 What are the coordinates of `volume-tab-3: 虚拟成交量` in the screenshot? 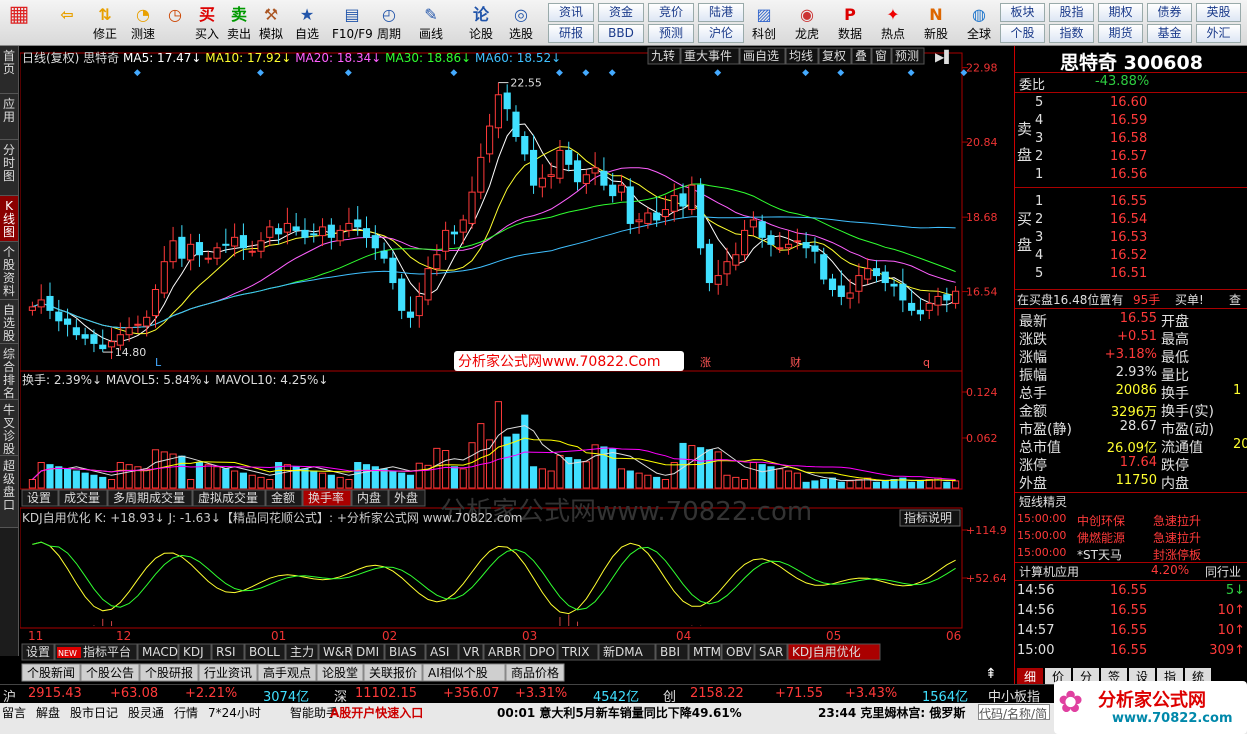 It's located at (229, 498).